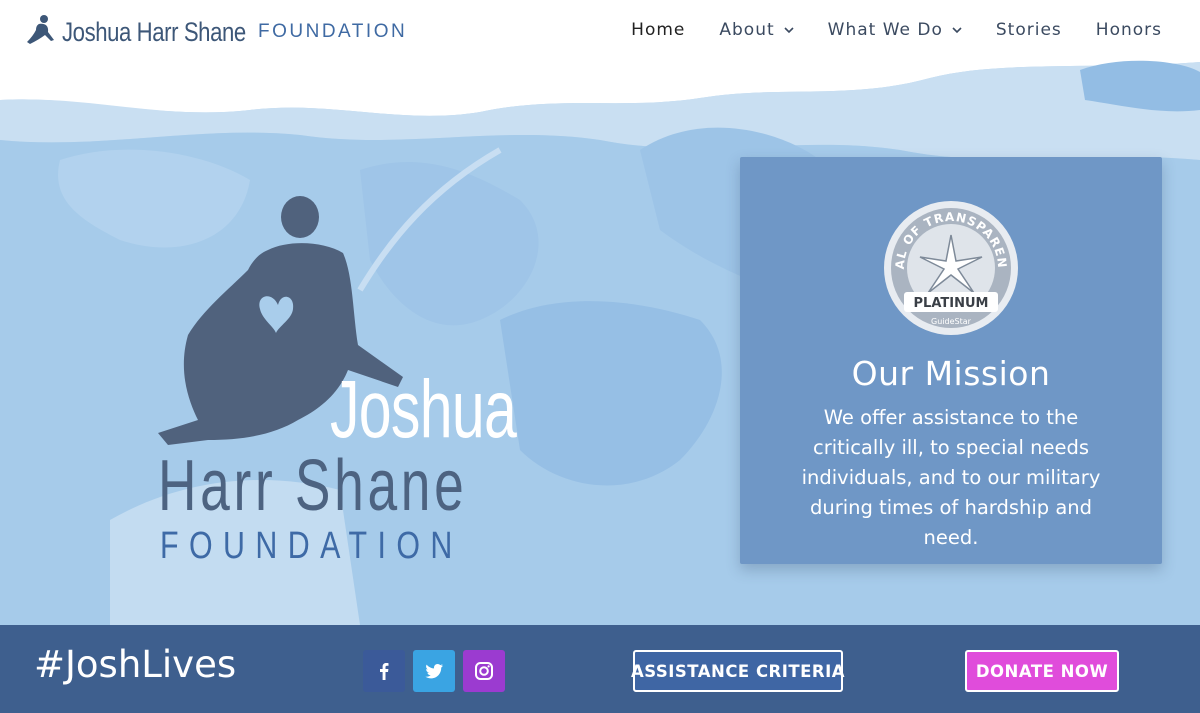 This screenshot has width=1200, height=713. I want to click on instagram-icon, so click(484, 671).